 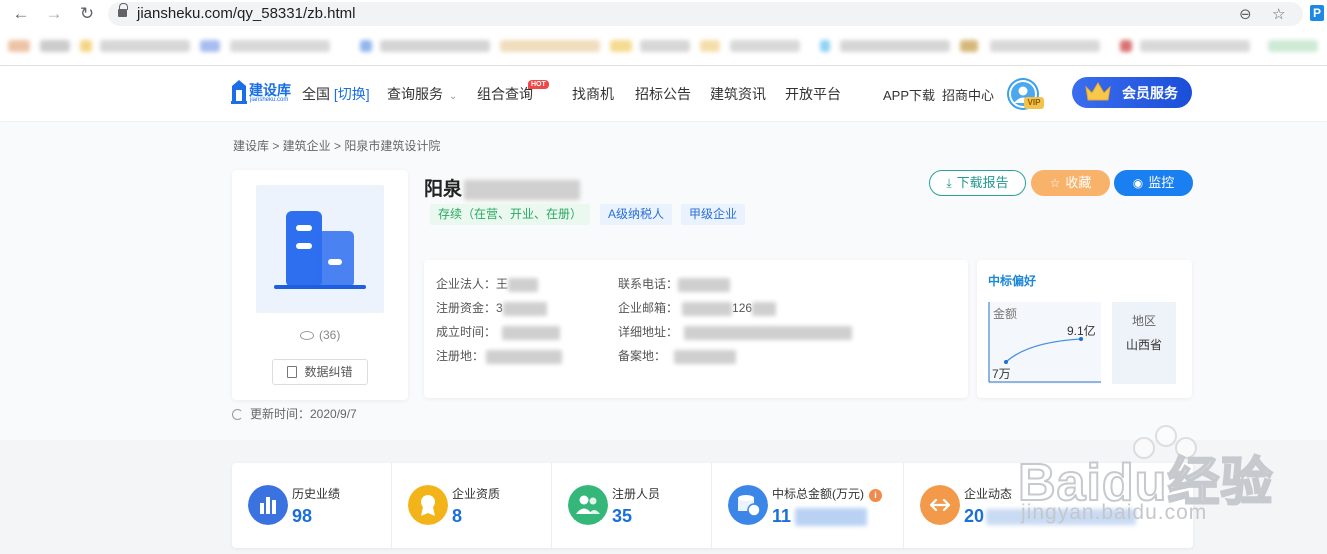 What do you see at coordinates (697, 307) in the screenshot?
I see `email-row: 企业邮箱： 126` at bounding box center [697, 307].